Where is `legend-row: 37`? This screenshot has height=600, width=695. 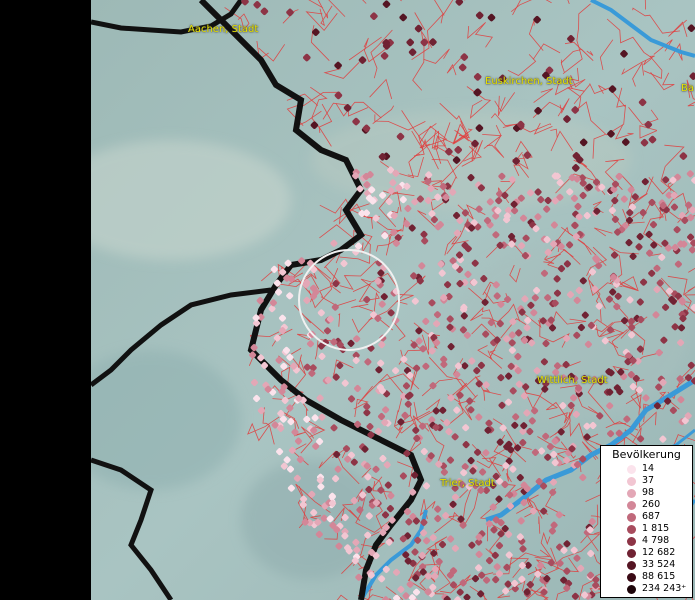
legend-row: 37 is located at coordinates (646, 481).